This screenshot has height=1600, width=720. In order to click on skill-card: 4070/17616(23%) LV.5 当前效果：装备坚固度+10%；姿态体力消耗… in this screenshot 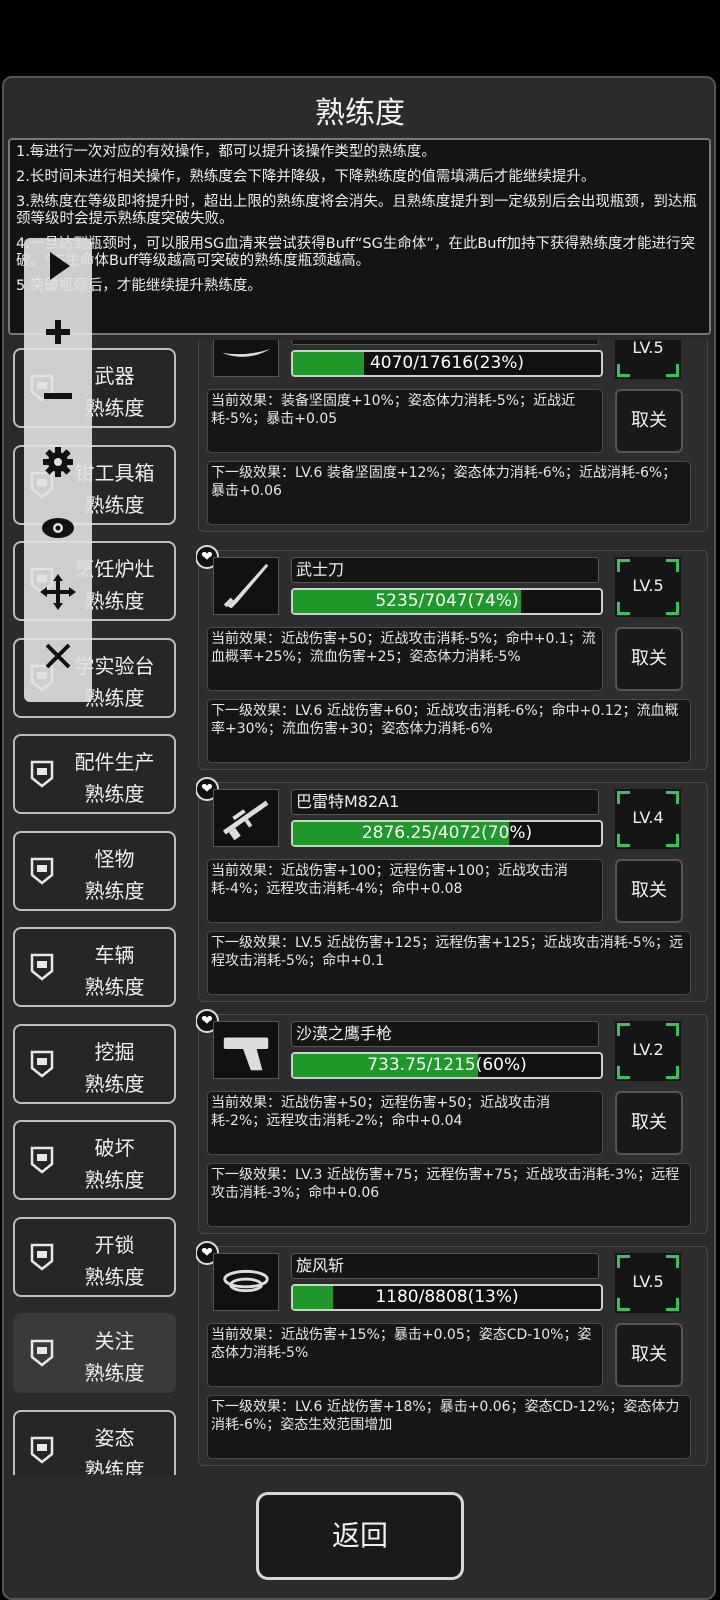, I will do `click(453, 436)`.